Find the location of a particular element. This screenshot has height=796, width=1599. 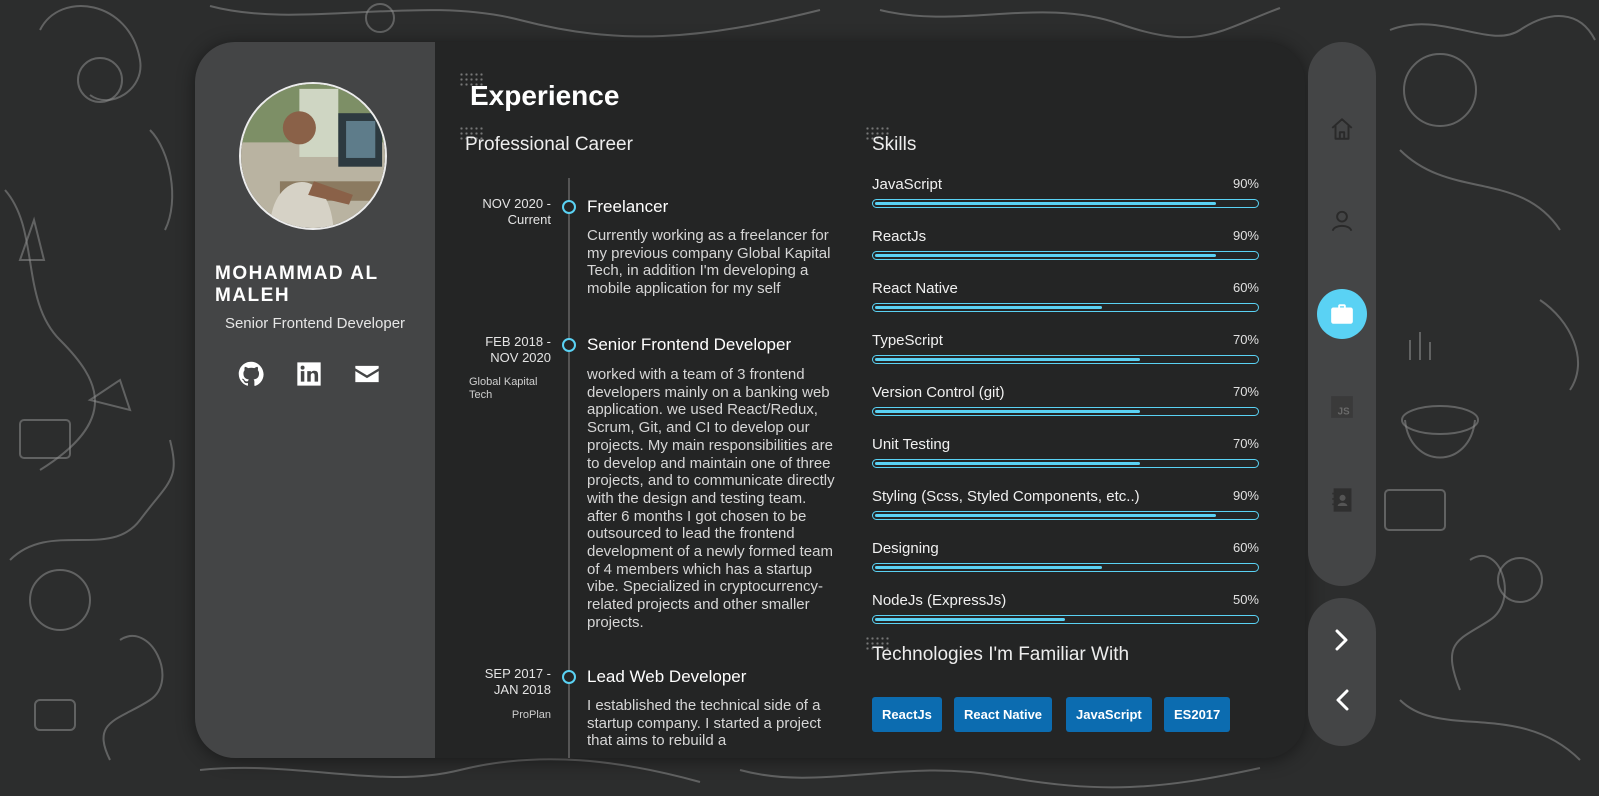

js-icon: JS is located at coordinates (1342, 407).